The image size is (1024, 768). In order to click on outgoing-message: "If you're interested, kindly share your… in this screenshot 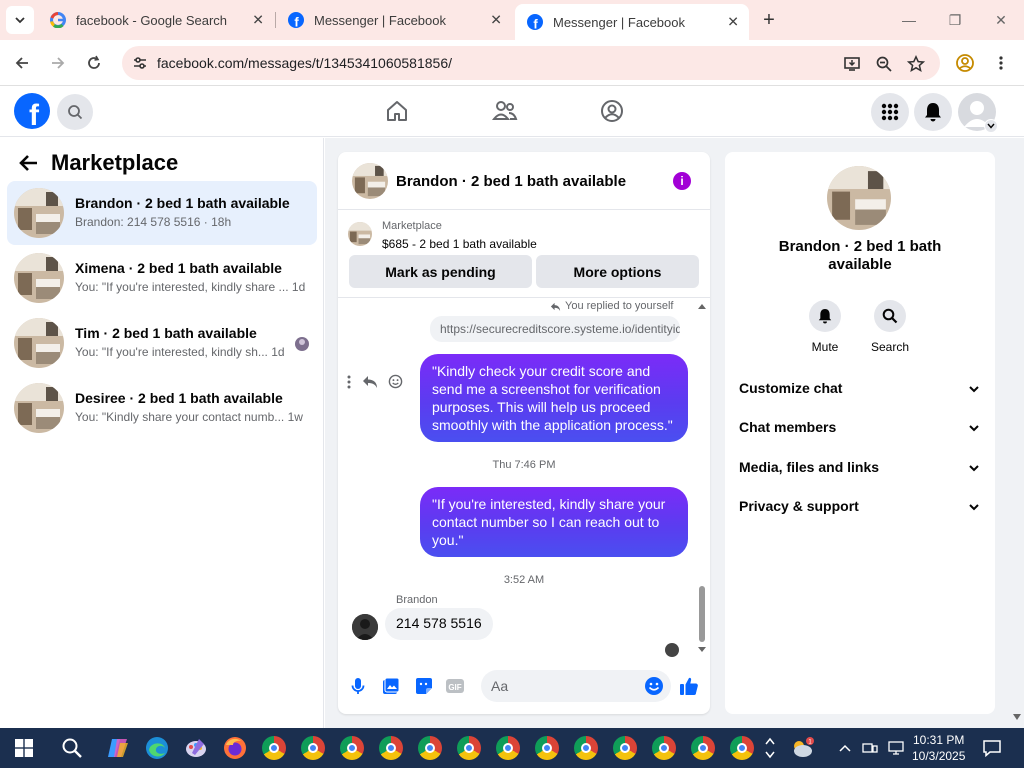, I will do `click(554, 522)`.